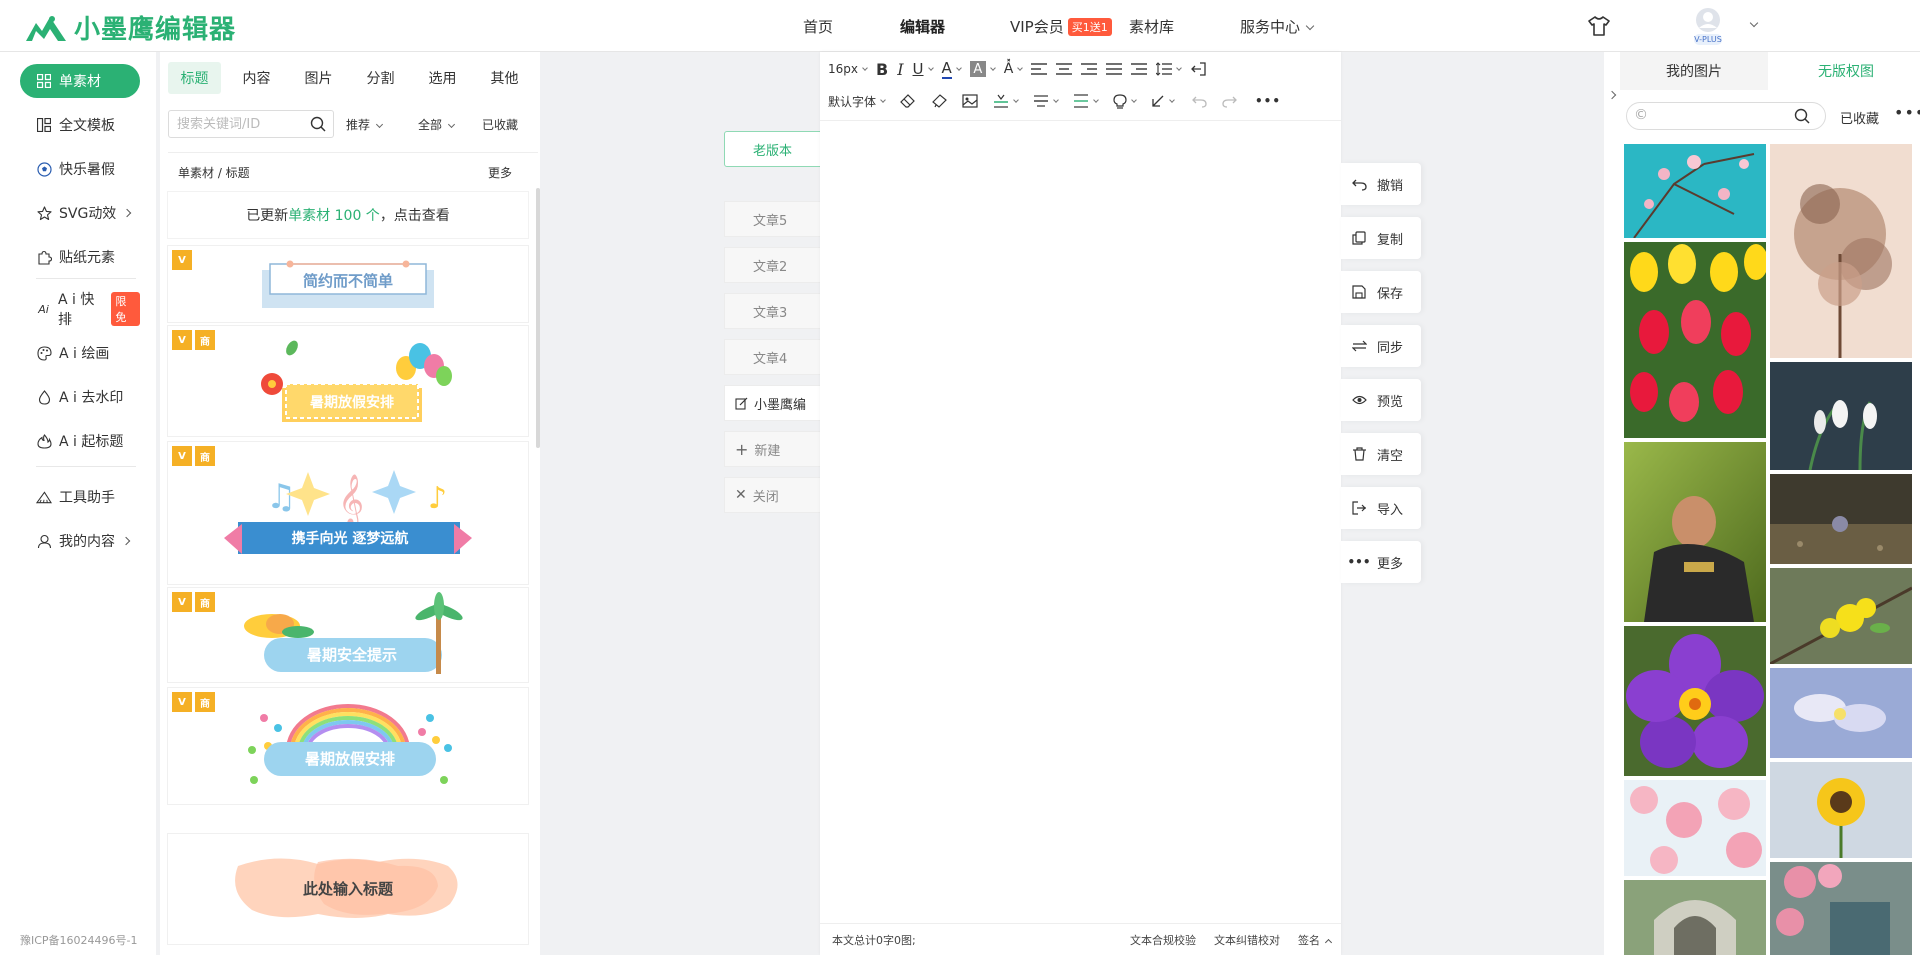  Describe the element at coordinates (442, 78) in the screenshot. I see `tab-selection: 选用` at that location.